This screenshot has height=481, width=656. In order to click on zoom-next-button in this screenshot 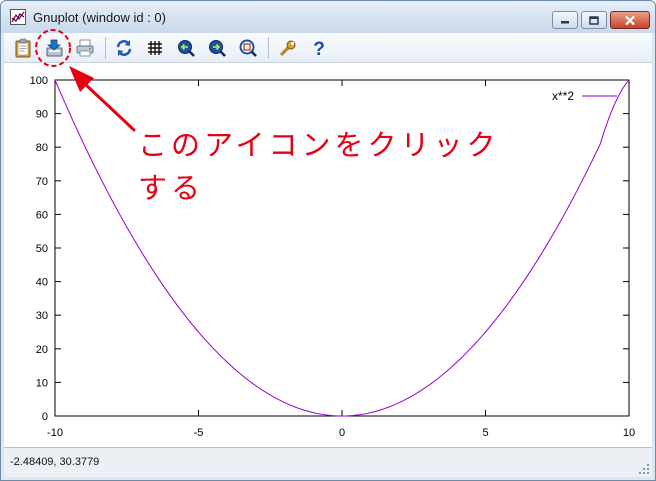, I will do `click(217, 48)`.